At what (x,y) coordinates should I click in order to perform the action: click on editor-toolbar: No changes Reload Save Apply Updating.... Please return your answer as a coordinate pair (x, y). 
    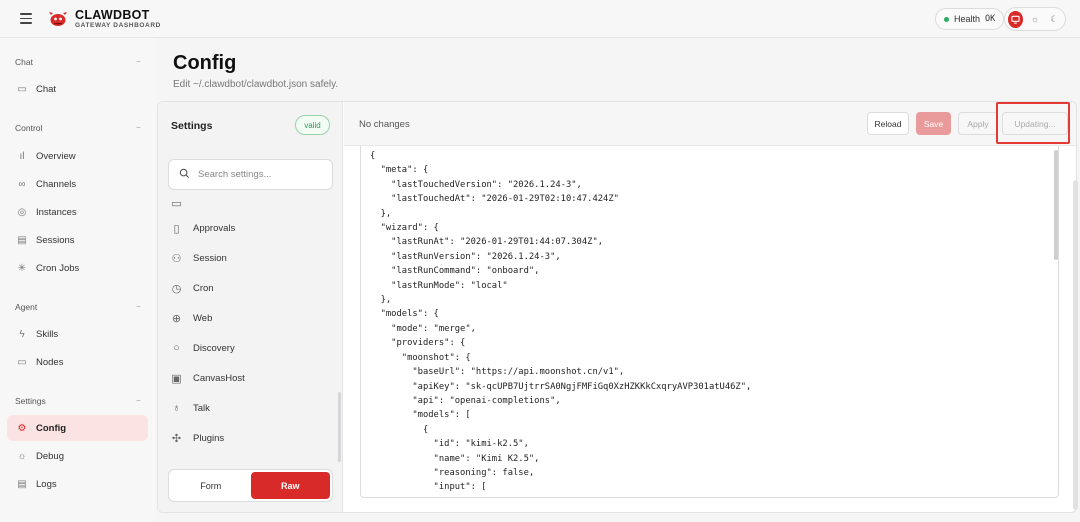
    Looking at the image, I should click on (710, 124).